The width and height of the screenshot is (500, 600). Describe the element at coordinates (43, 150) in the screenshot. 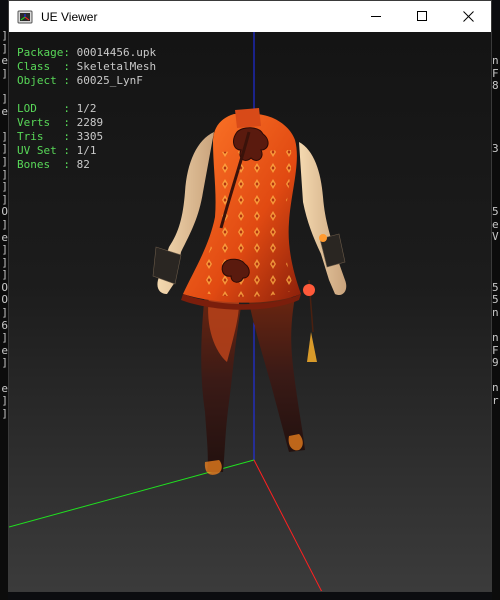

I see `uvset-label: UV Set :` at that location.